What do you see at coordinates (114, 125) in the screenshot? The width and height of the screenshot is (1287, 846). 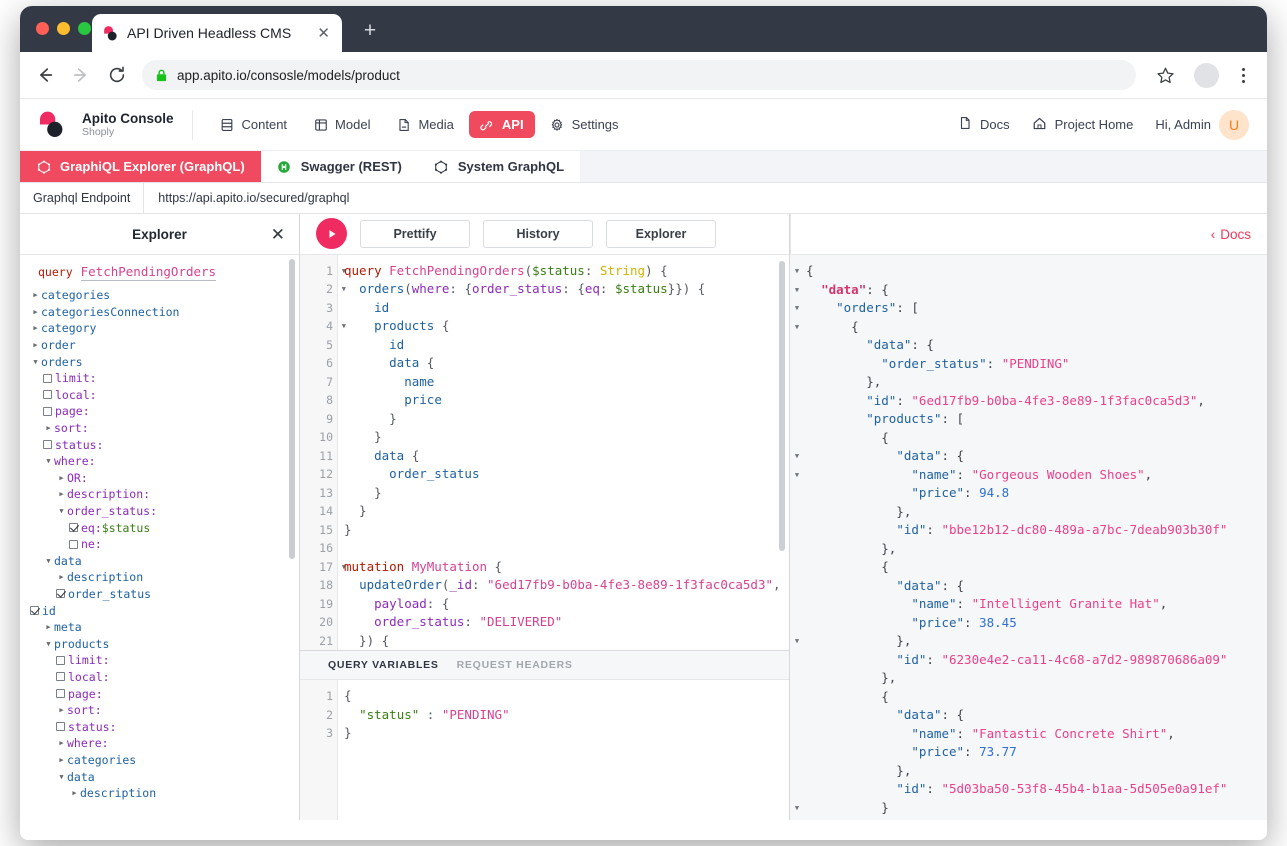 I see `brand: Apito Console Shoply` at bounding box center [114, 125].